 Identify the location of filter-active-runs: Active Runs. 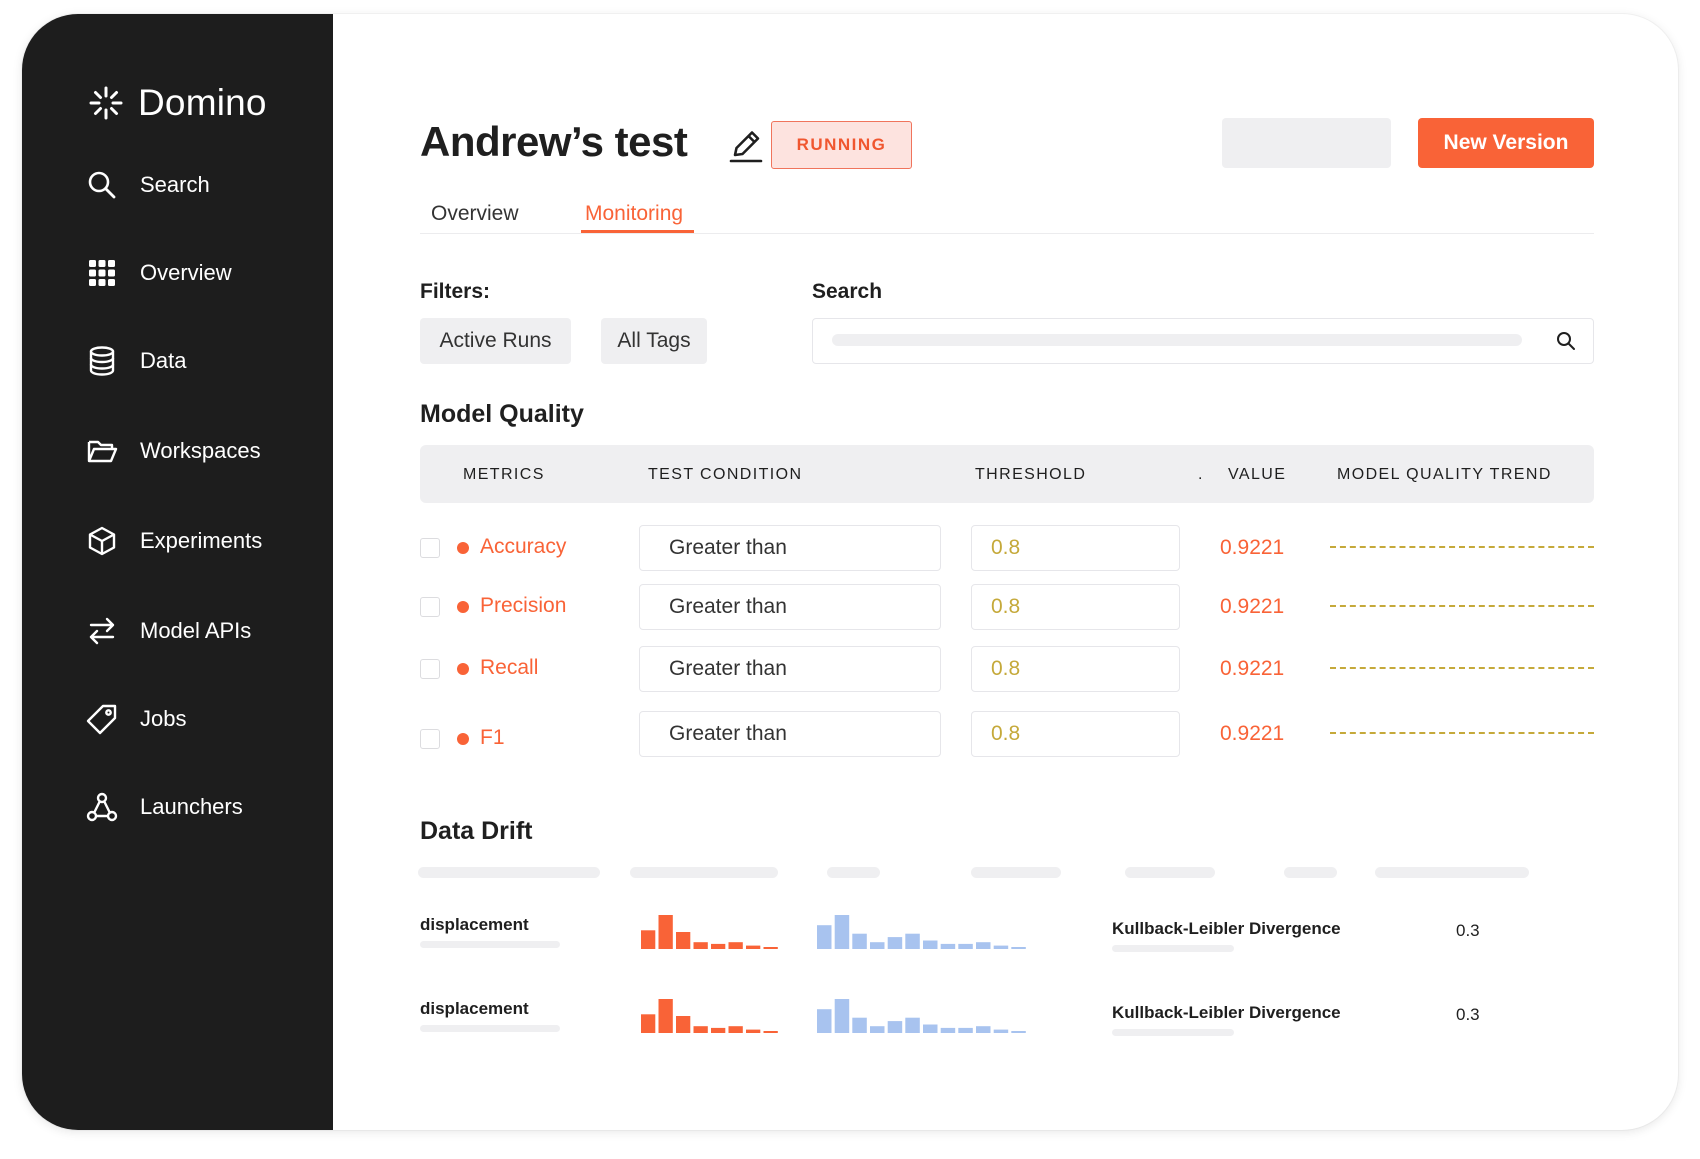
(495, 341).